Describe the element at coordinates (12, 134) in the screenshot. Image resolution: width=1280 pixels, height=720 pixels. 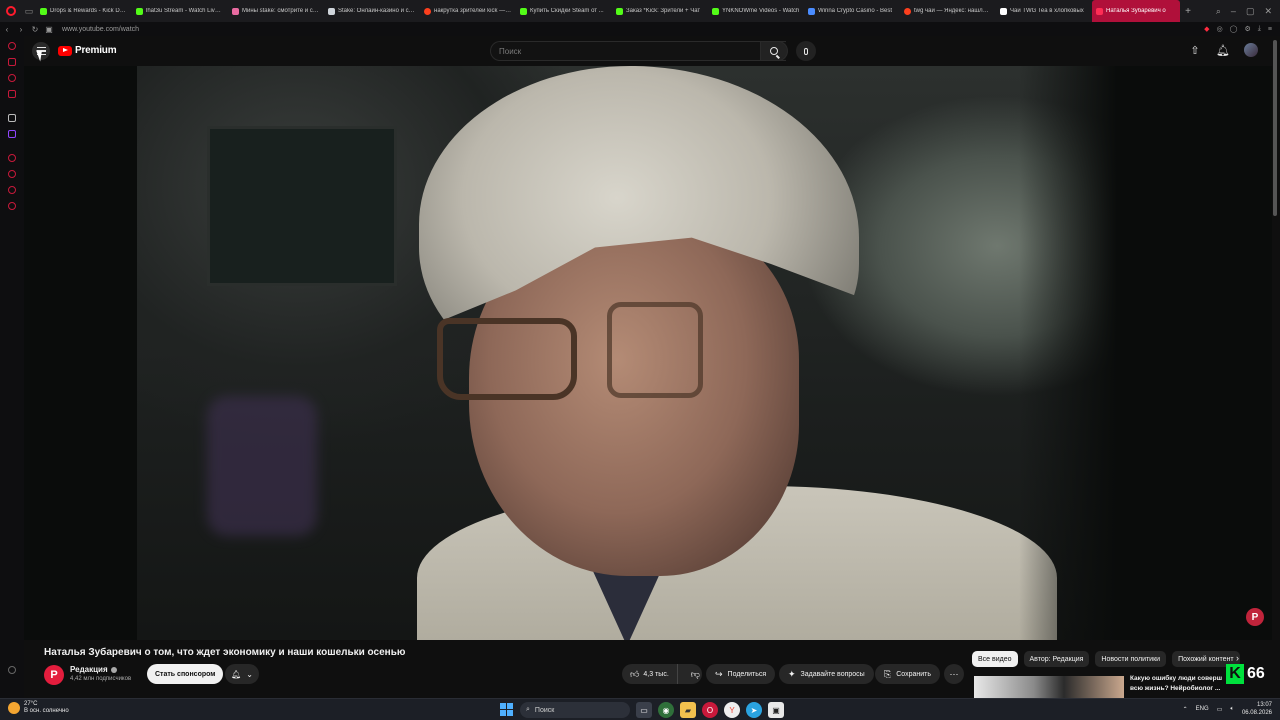
I see `twitch-icon` at that location.